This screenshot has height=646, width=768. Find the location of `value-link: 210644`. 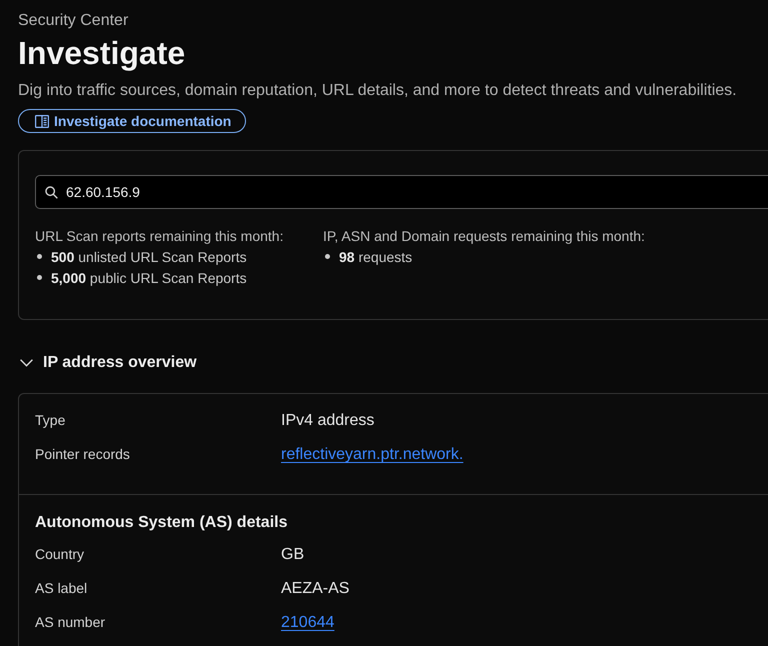

value-link: 210644 is located at coordinates (307, 623).